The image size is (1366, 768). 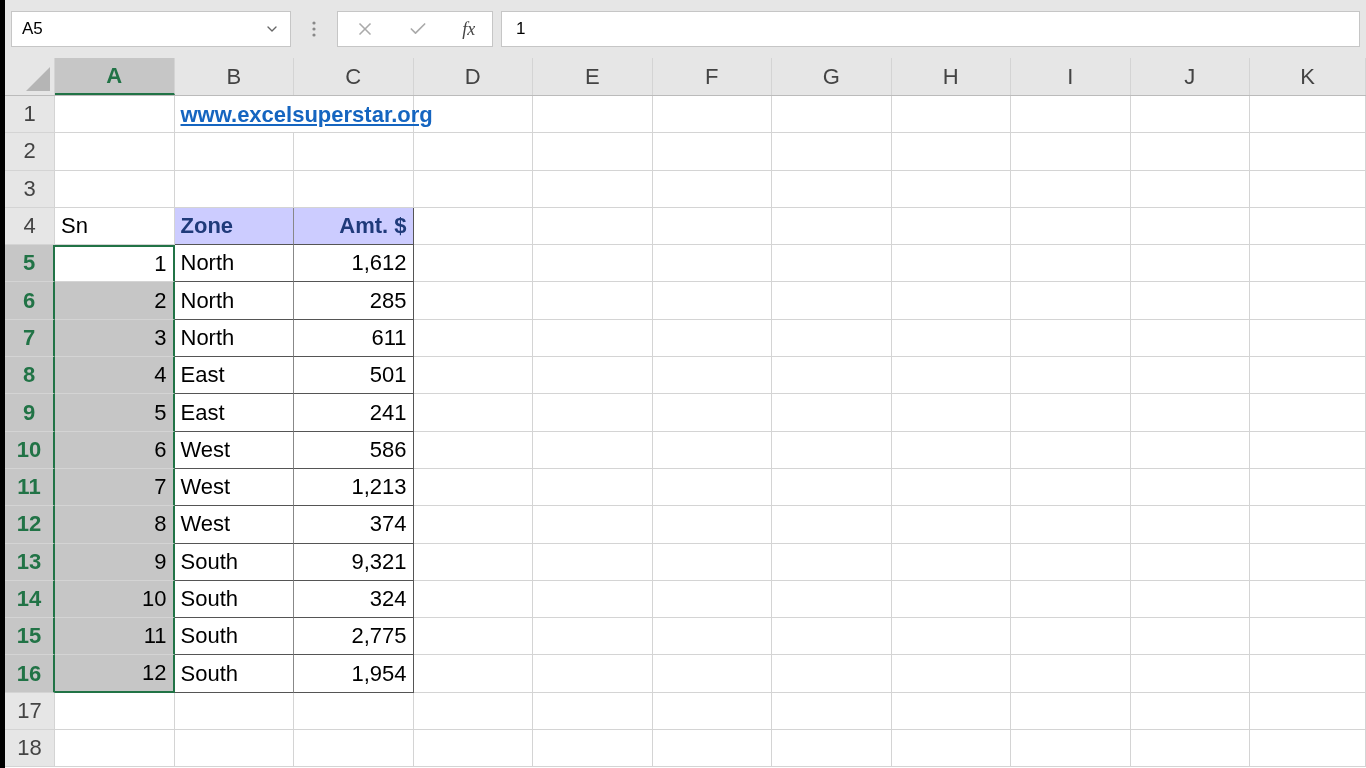 What do you see at coordinates (115, 413) in the screenshot?
I see `table-cell: 5` at bounding box center [115, 413].